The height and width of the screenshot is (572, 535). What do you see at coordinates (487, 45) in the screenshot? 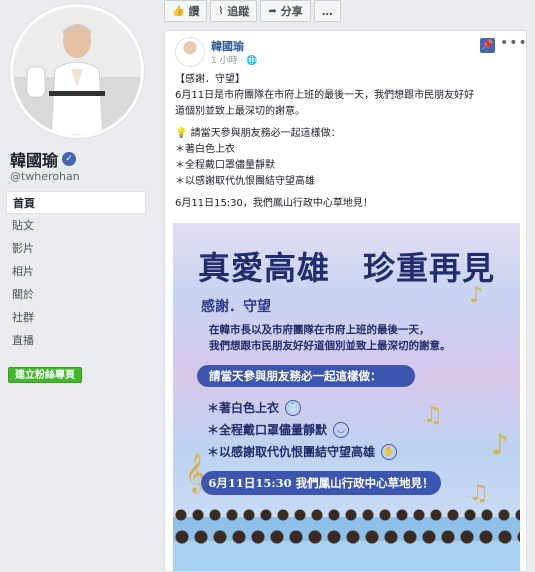
I see `pin-icon: 📌` at bounding box center [487, 45].